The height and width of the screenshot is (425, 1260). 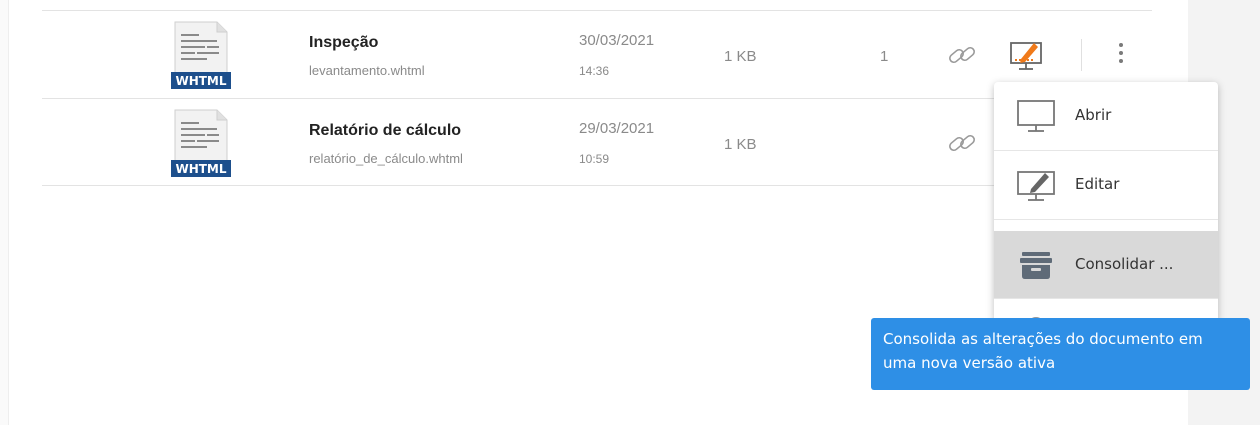 I want to click on file-name: Relatório de cálculo, so click(x=385, y=131).